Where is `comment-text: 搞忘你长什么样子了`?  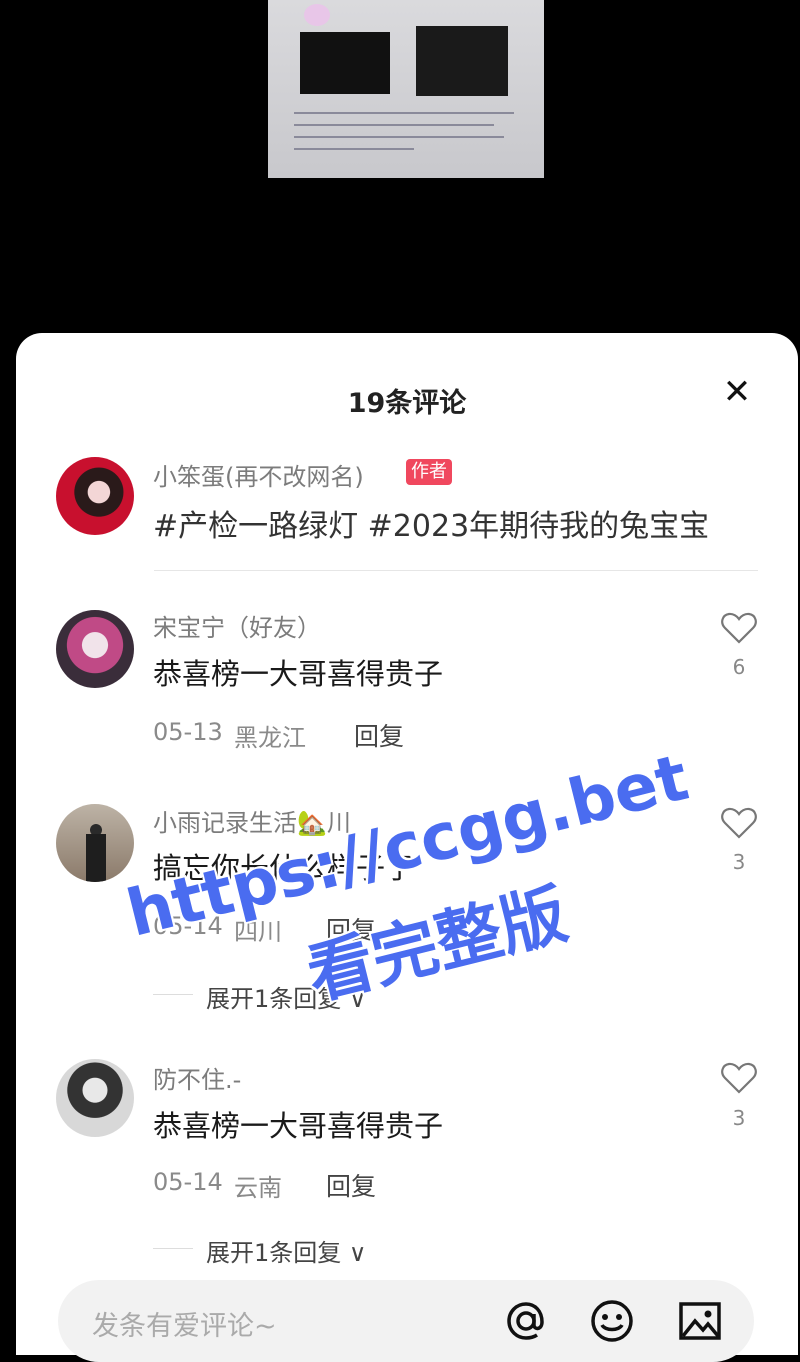 comment-text: 搞忘你长什么样子了 is located at coordinates (284, 868).